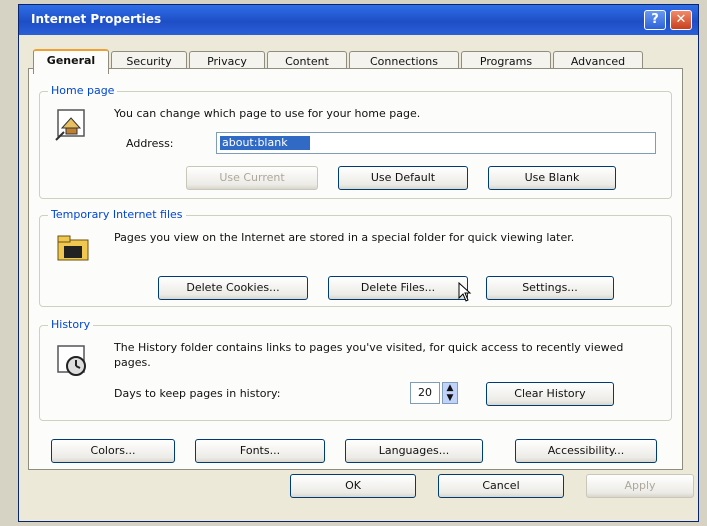  I want to click on use-blank-button: Use Blank, so click(552, 178).